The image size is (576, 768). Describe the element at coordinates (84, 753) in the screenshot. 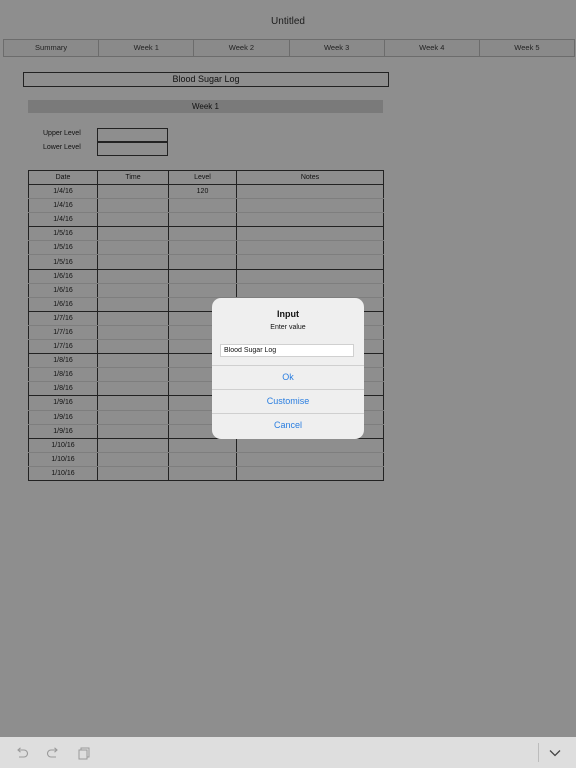

I see `copy-icon` at that location.